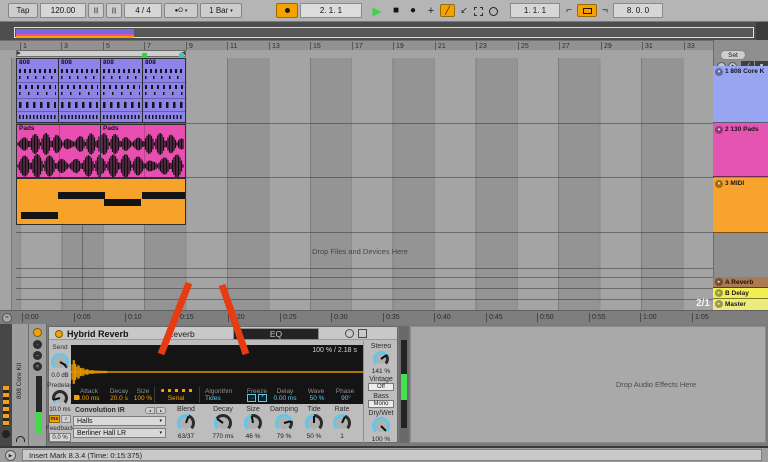  What do you see at coordinates (478, 11) in the screenshot?
I see `selection-box-icon` at bounding box center [478, 11].